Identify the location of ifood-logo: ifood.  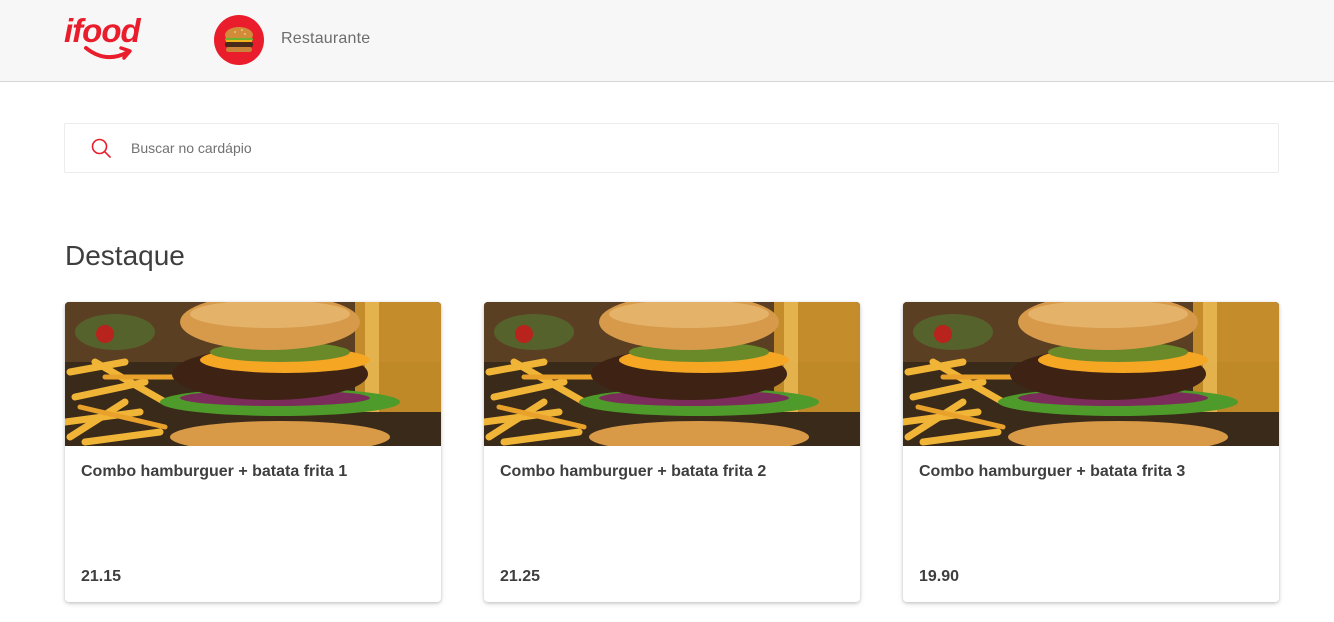
(109, 38).